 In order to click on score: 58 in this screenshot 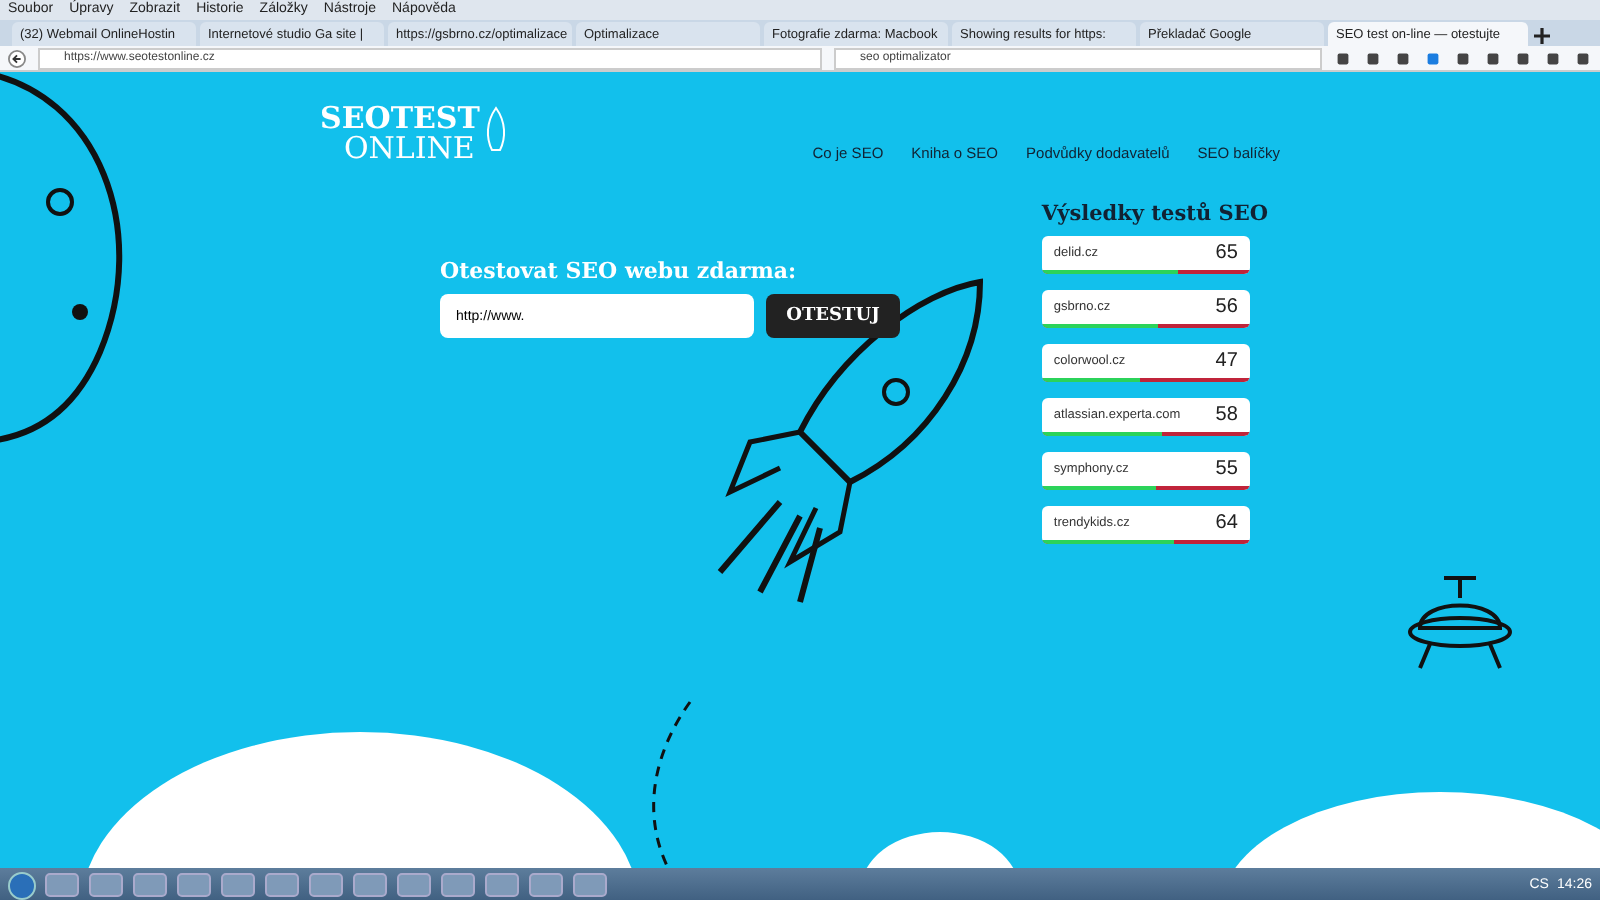, I will do `click(1226, 415)`.